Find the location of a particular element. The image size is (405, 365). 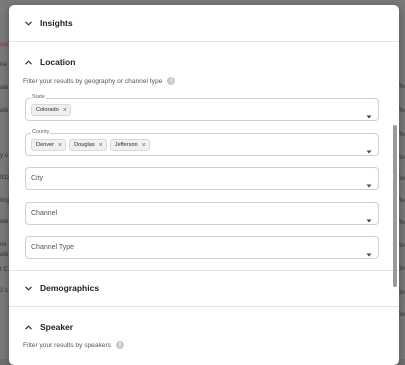

channel-type-placeholder: Channel Type is located at coordinates (53, 247).